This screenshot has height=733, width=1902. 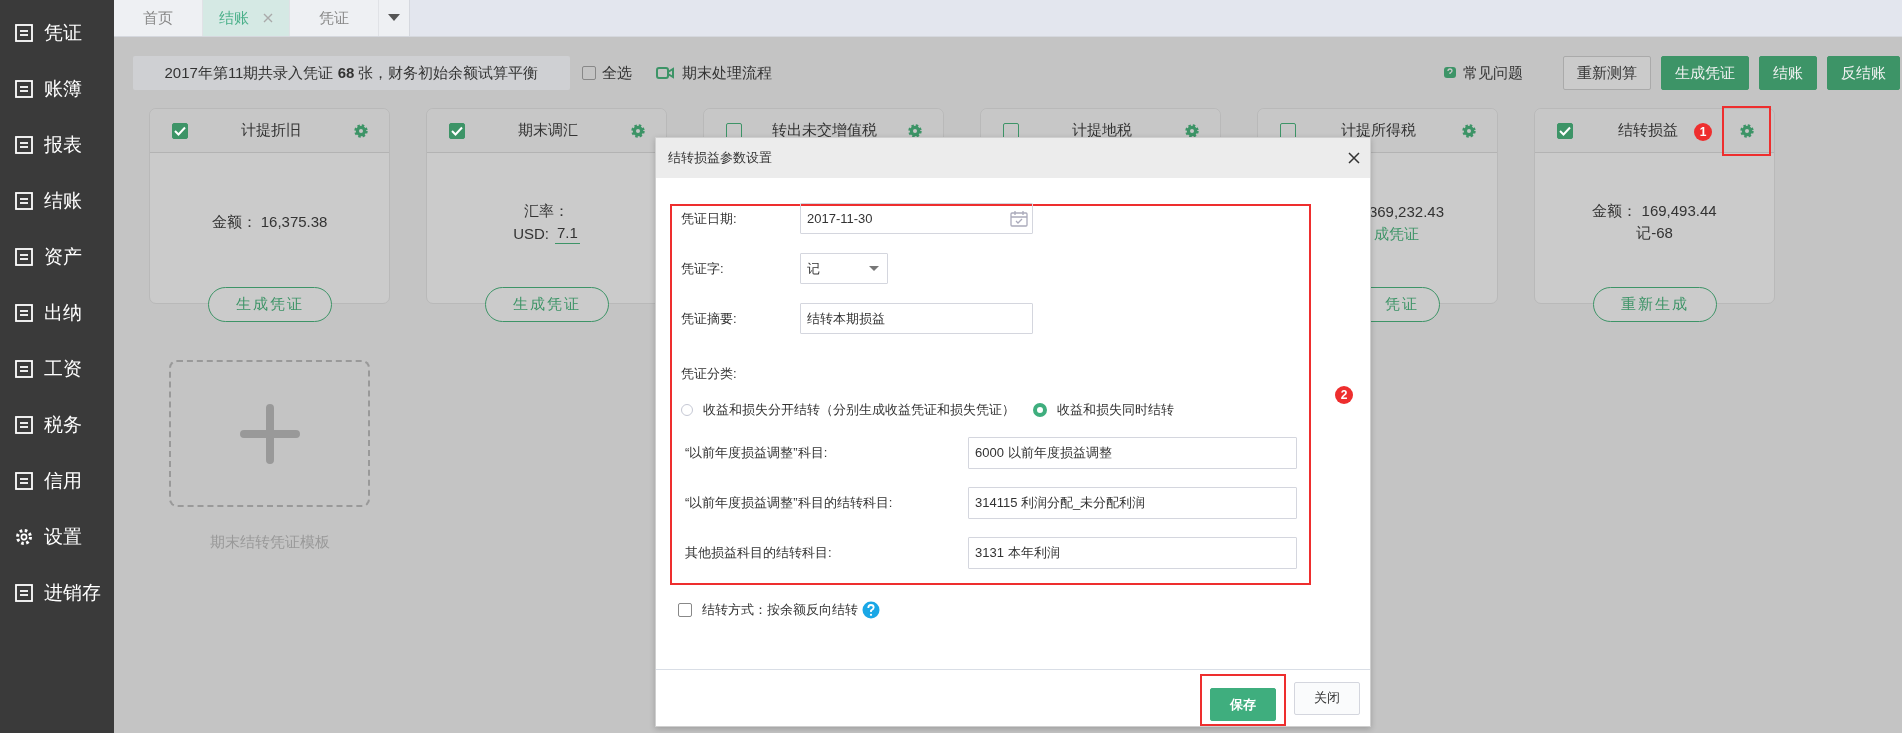 What do you see at coordinates (789, 503) in the screenshot?
I see `field-label: “以前年度损益调整”科目的结转科目:` at bounding box center [789, 503].